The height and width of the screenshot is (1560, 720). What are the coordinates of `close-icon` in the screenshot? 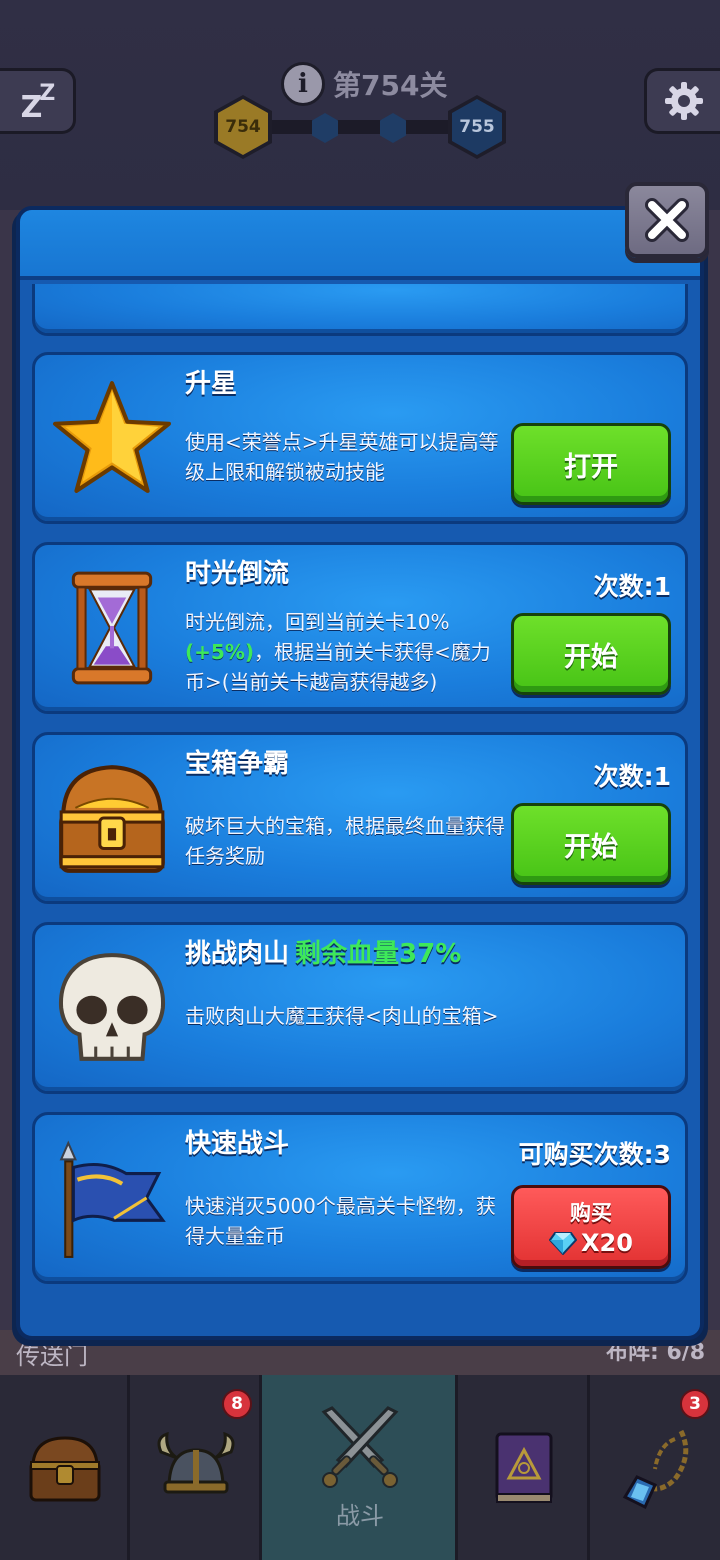 It's located at (667, 220).